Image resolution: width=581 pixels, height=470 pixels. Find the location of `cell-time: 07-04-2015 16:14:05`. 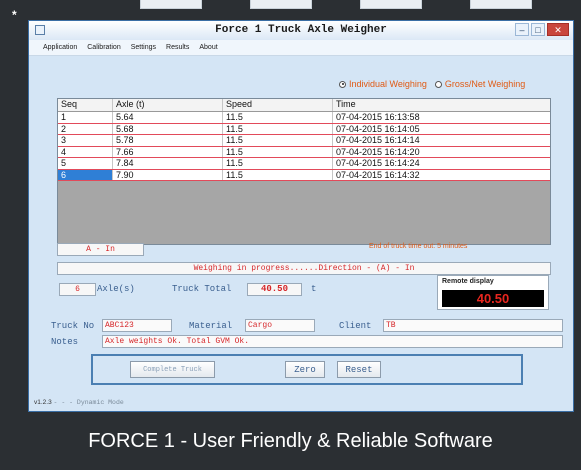

cell-time: 07-04-2015 16:14:05 is located at coordinates (378, 128).